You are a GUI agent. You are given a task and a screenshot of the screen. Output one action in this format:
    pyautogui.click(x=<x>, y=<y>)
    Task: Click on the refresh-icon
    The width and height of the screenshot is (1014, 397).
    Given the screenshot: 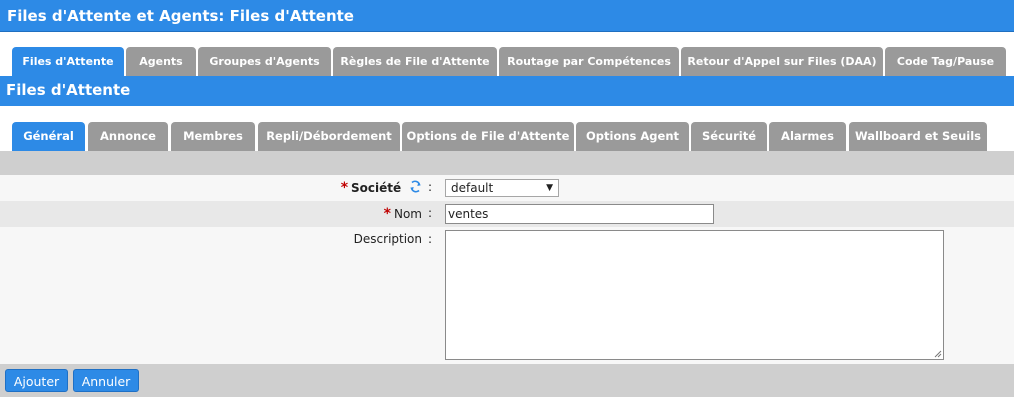 What is the action you would take?
    pyautogui.click(x=415, y=186)
    